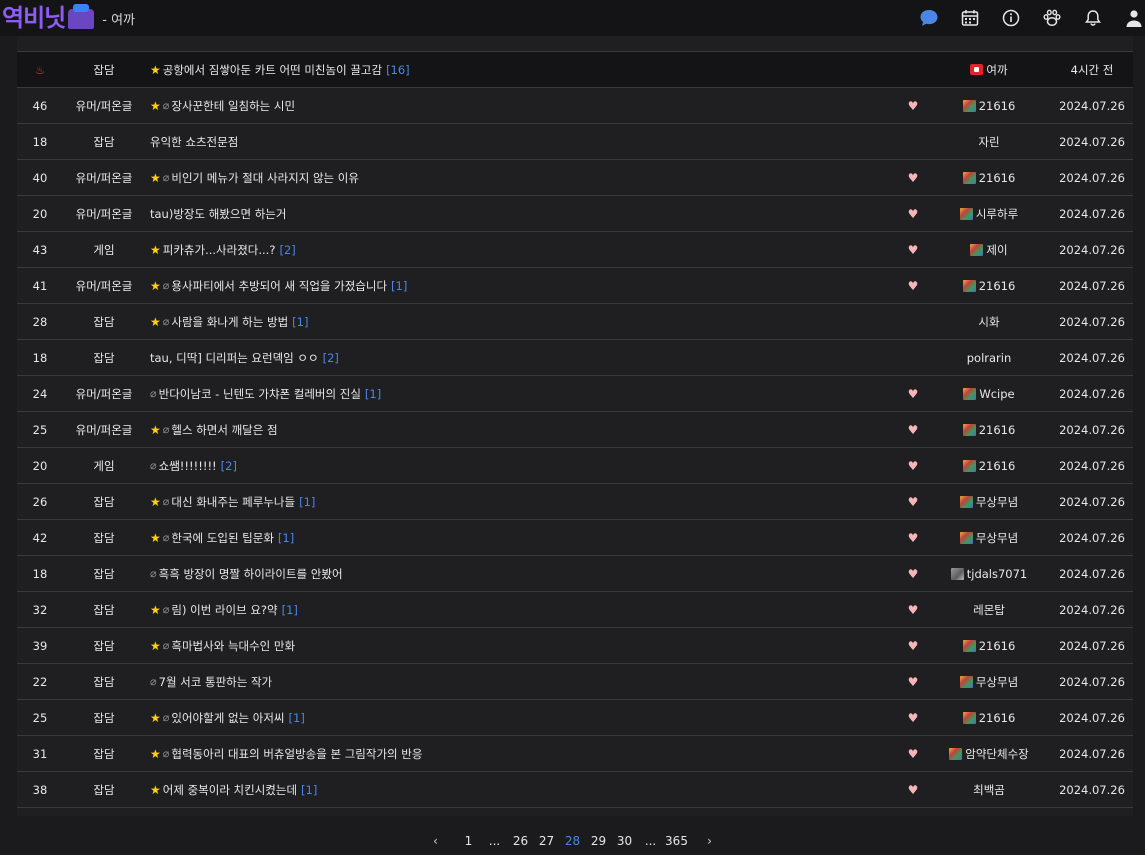 This screenshot has height=855, width=1145. What do you see at coordinates (48, 18) in the screenshot?
I see `site-logo: 역비닛` at bounding box center [48, 18].